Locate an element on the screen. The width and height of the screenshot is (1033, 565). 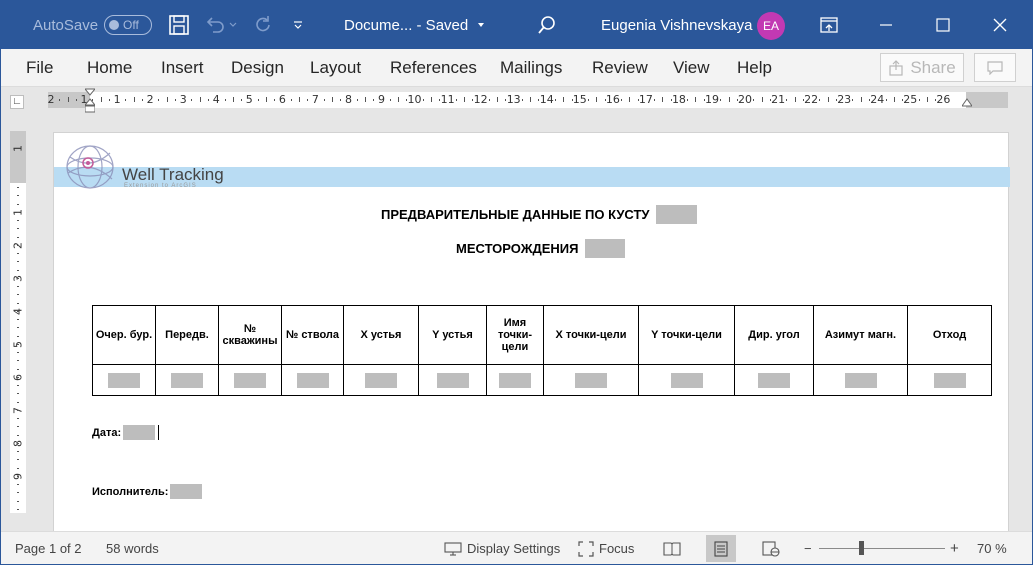
zoom-out-button: − is located at coordinates (808, 548).